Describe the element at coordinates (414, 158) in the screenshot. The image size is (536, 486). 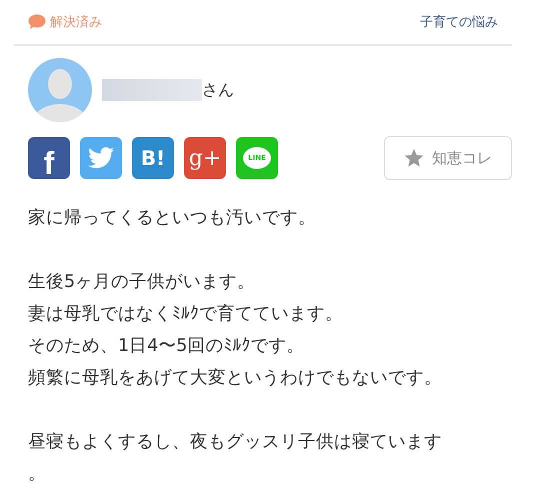
I see `star-icon` at that location.